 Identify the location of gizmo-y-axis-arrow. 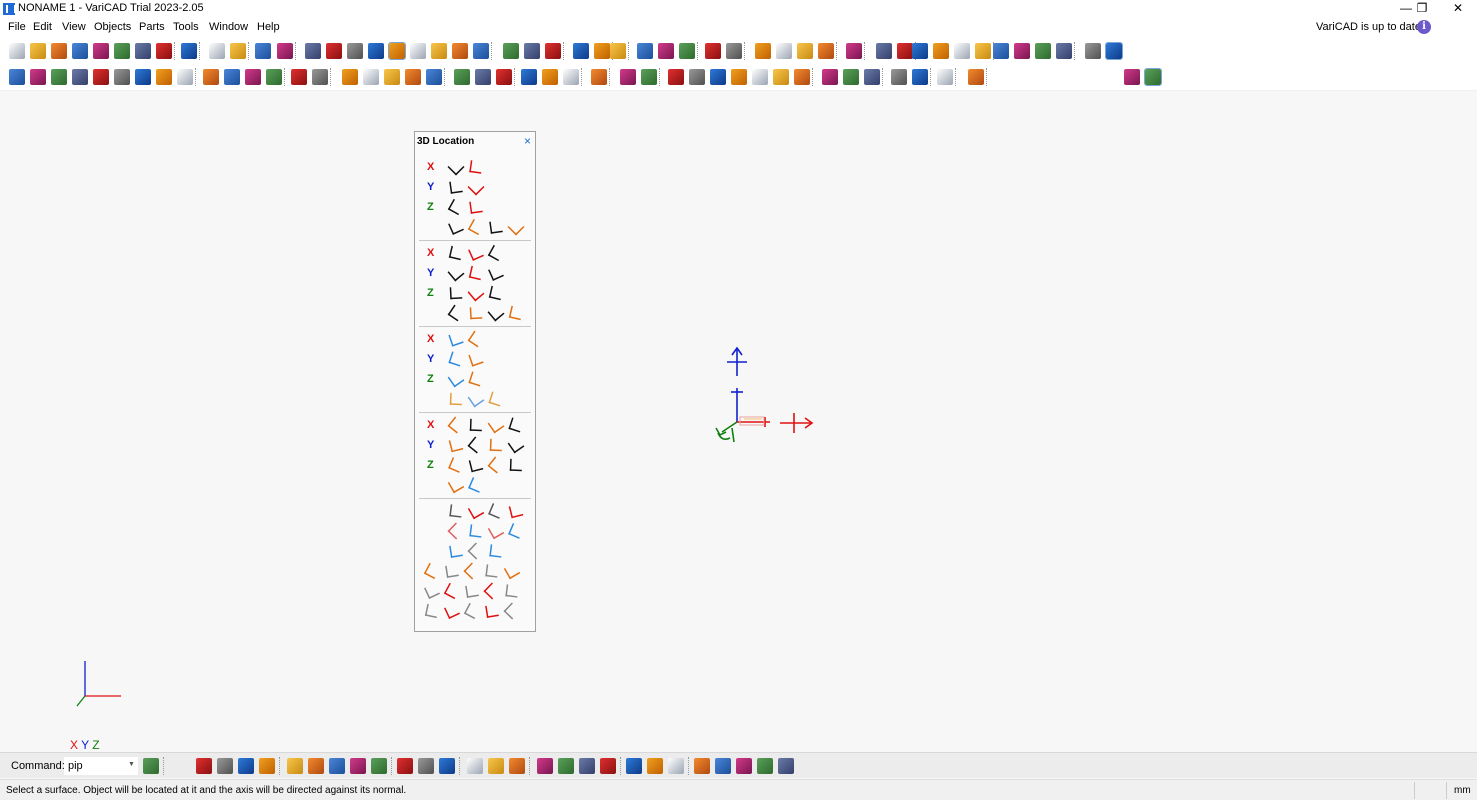
(726, 432).